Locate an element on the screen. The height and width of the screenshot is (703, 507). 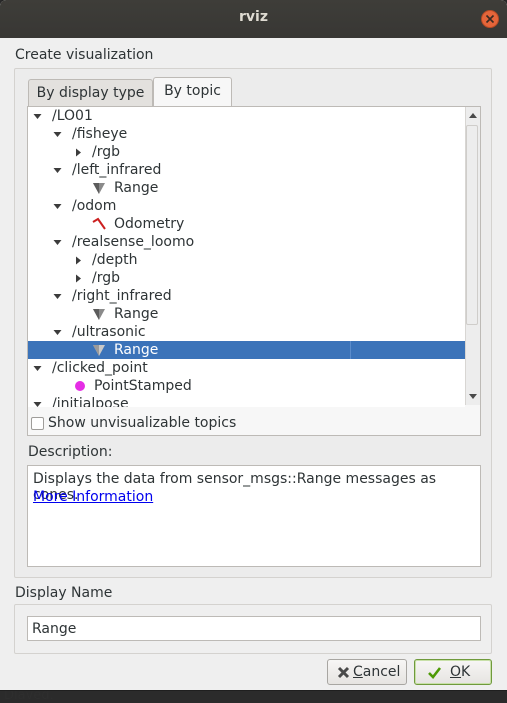
tree-row: Odometry is located at coordinates (246, 224).